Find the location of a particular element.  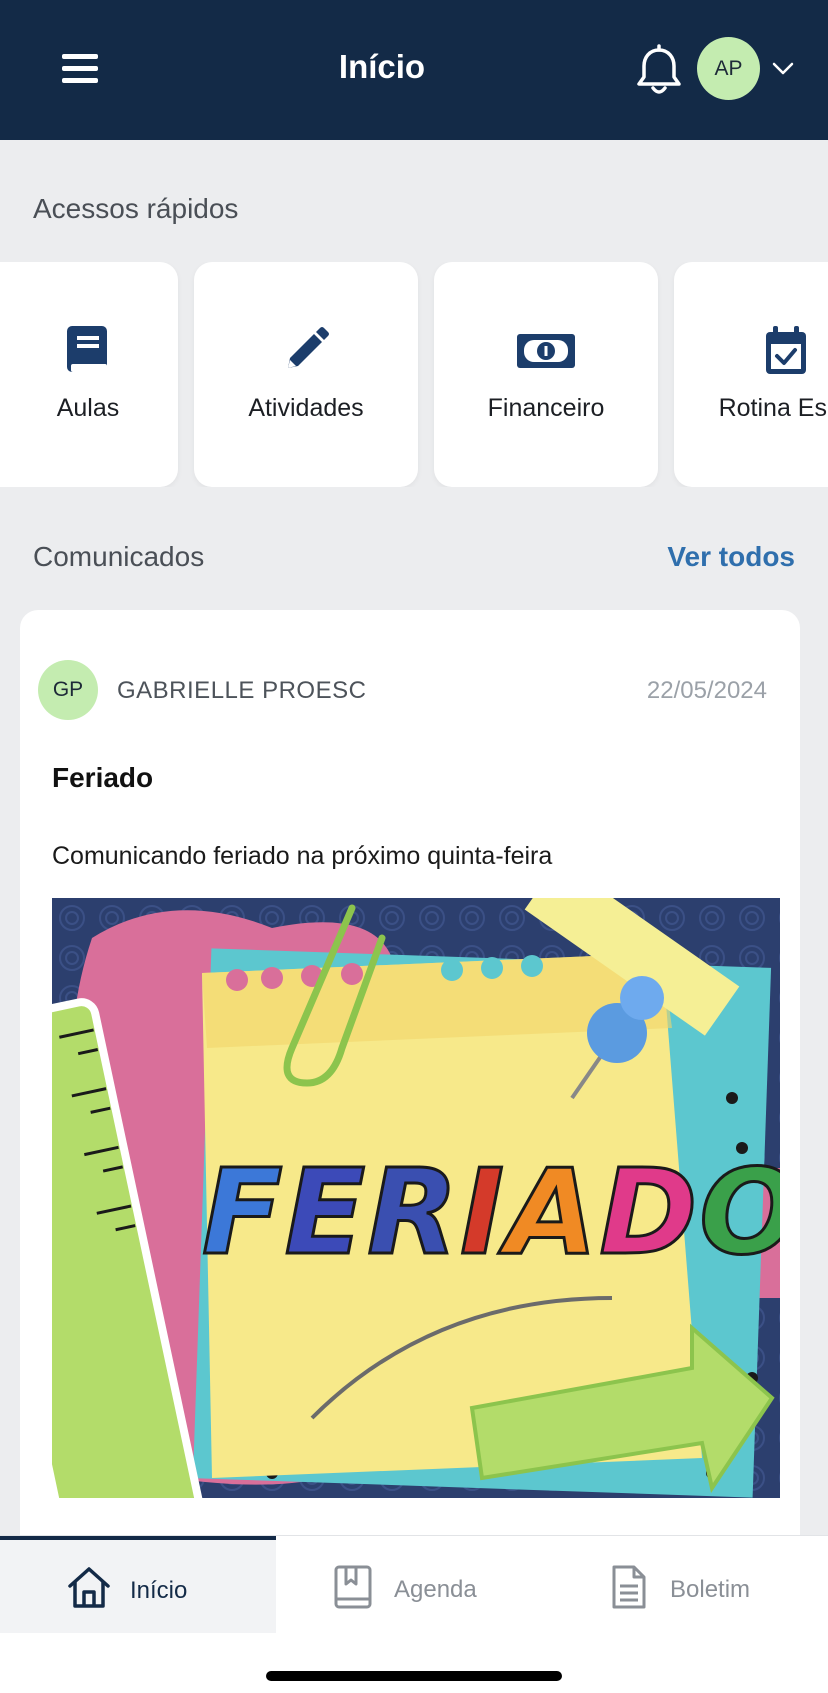

home-icon is located at coordinates (89, 1587).